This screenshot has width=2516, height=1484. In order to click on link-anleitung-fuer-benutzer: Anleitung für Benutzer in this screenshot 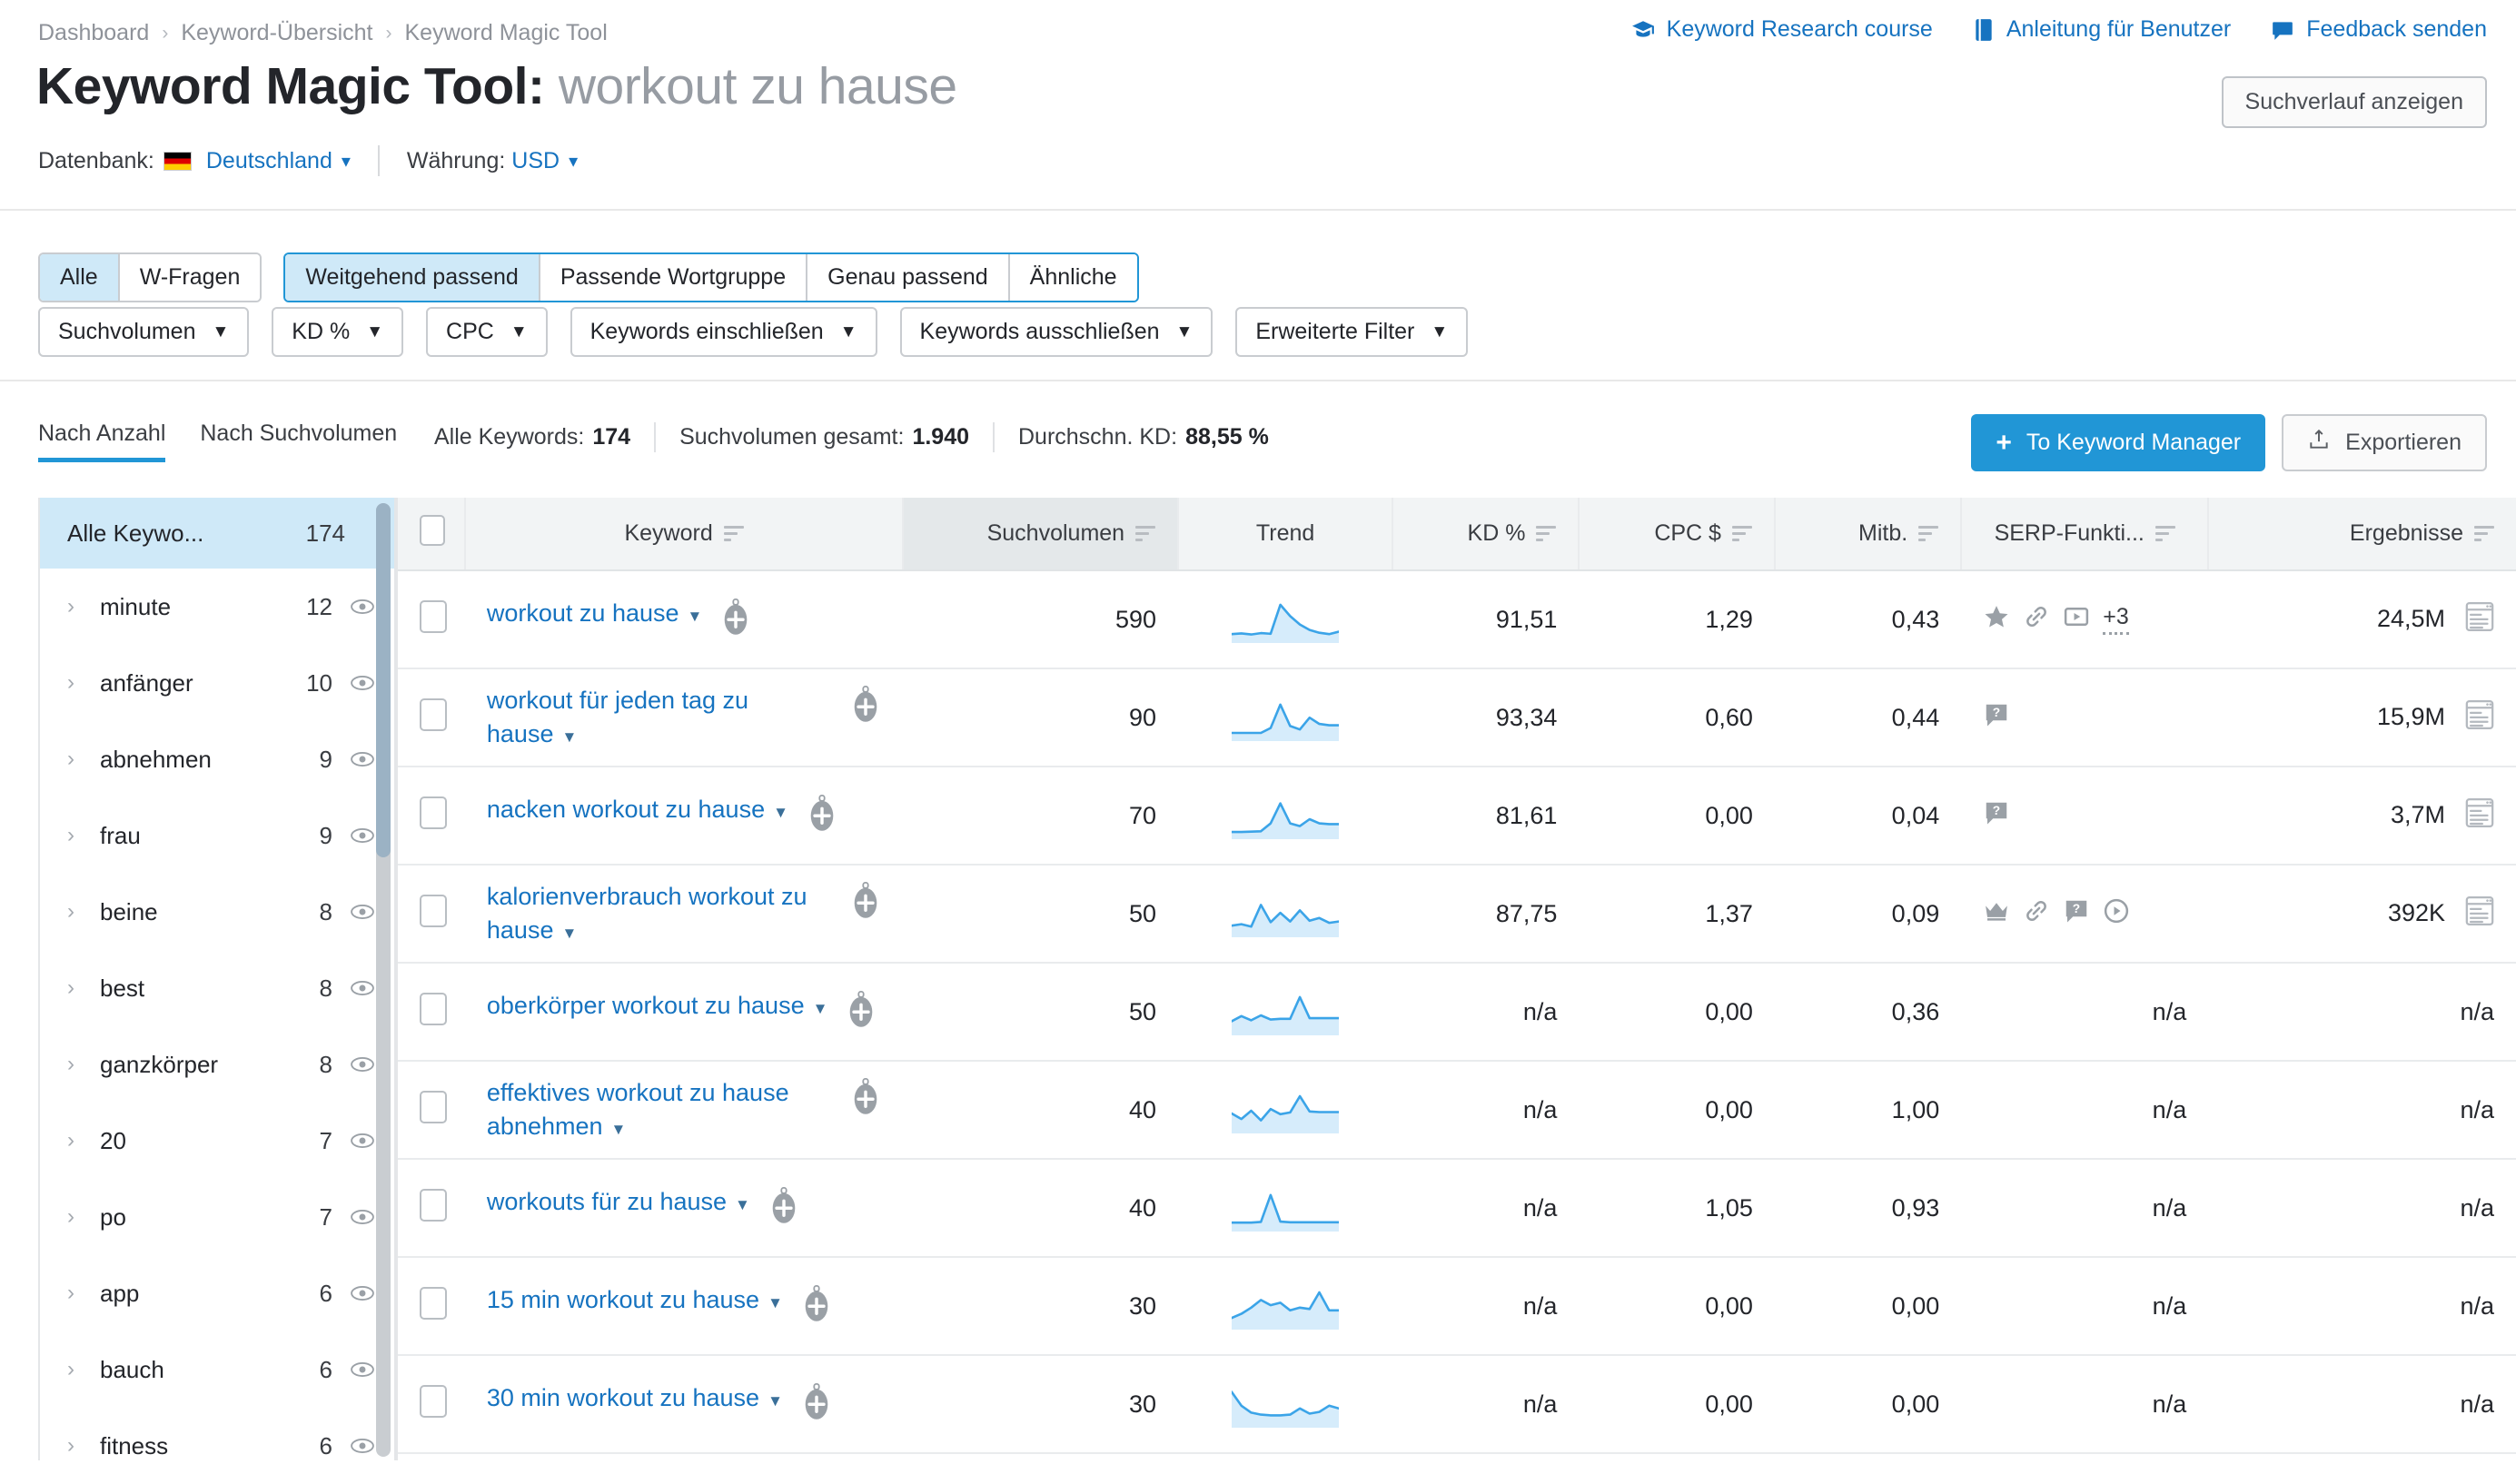, I will do `click(2102, 29)`.